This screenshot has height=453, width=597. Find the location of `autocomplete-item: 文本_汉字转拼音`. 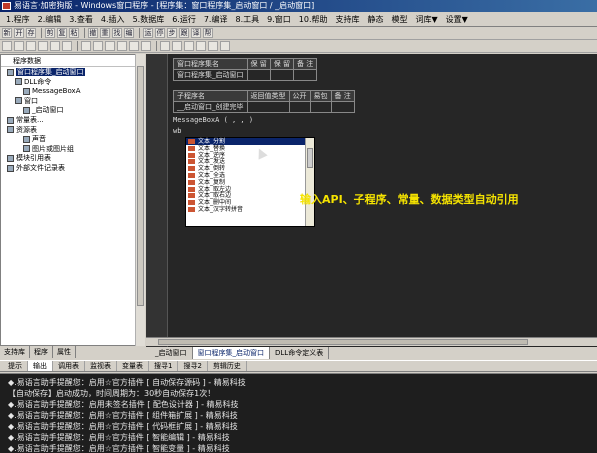

autocomplete-item: 文本_汉字转拼音 is located at coordinates (250, 209).